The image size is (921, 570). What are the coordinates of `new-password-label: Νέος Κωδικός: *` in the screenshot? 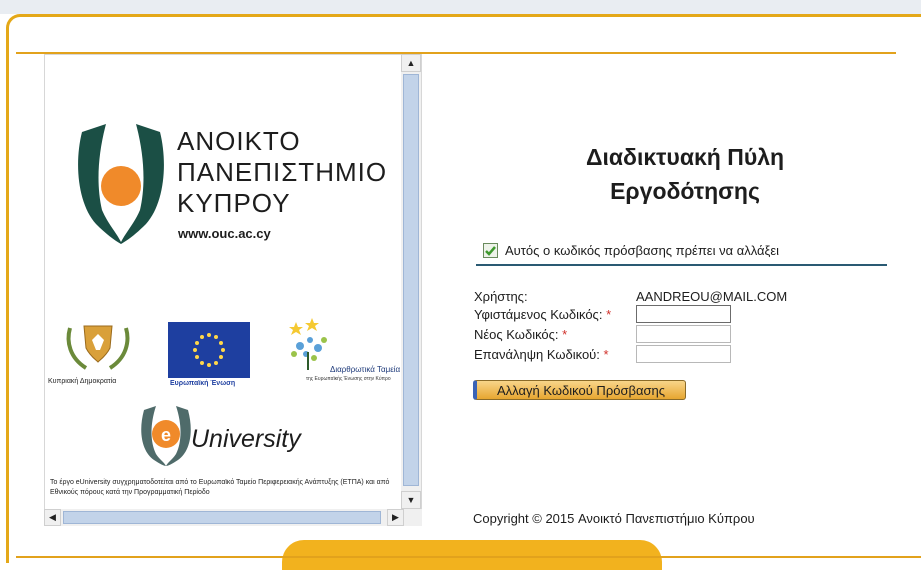 It's located at (520, 334).